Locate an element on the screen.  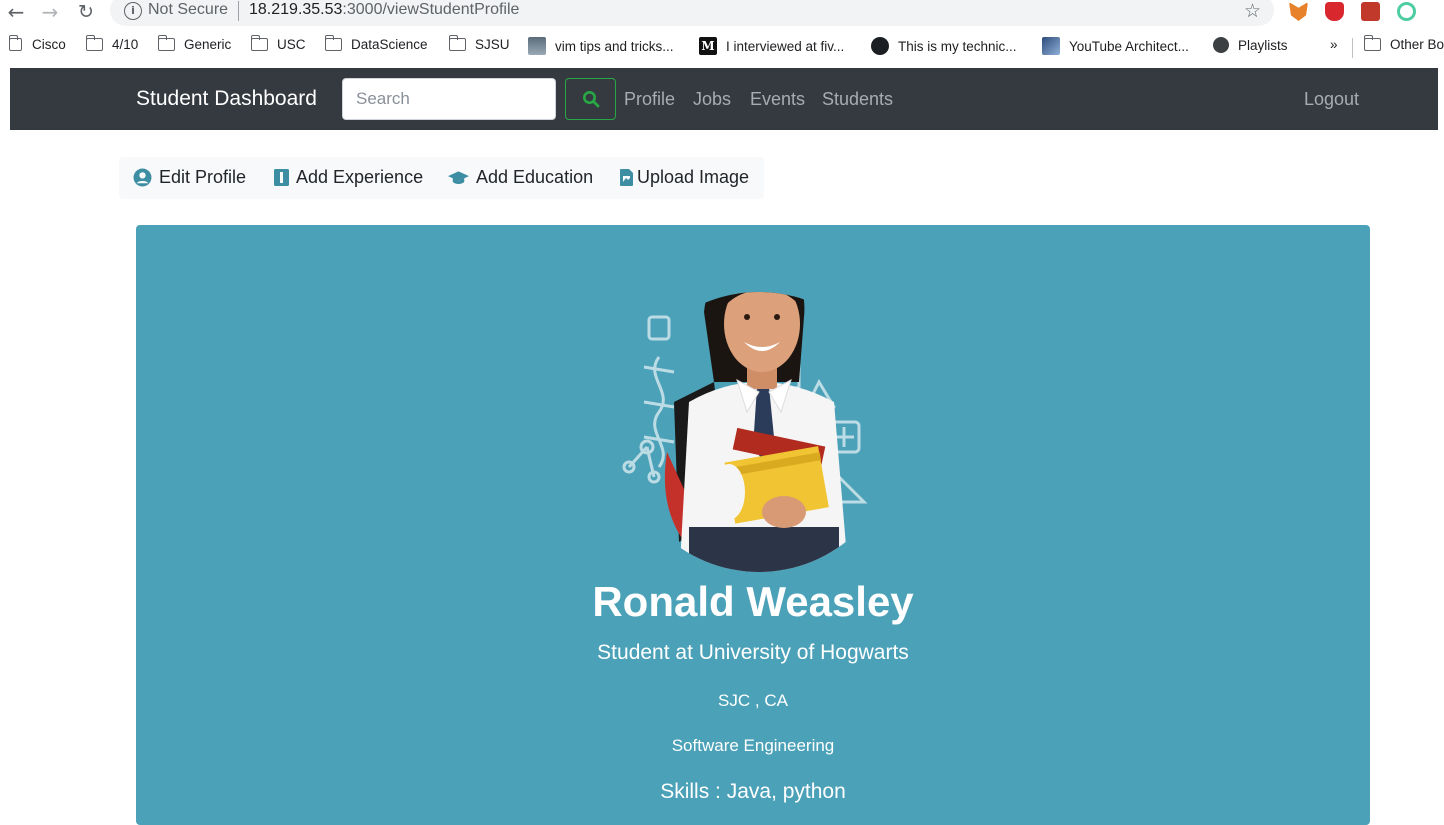
bookmark-label: Other Bo is located at coordinates (1417, 44).